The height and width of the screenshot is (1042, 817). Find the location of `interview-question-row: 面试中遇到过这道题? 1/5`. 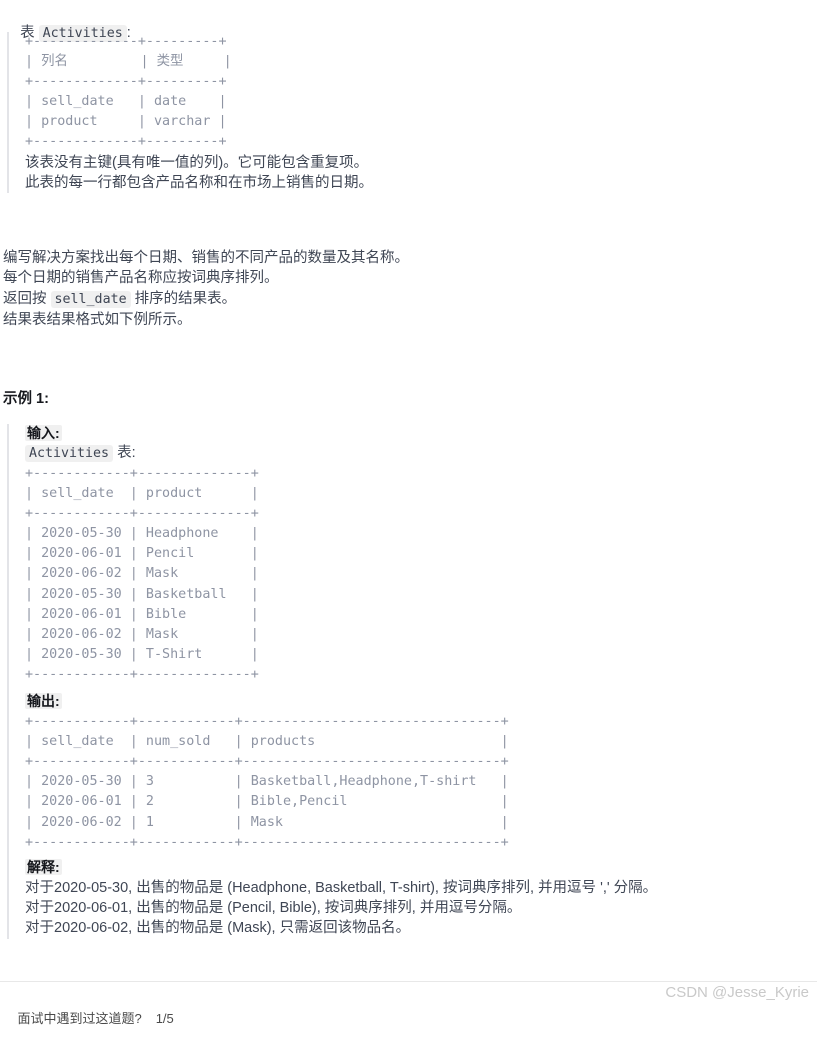

interview-question-row: 面试中遇到过这道题? 1/5 is located at coordinates (88, 1017).